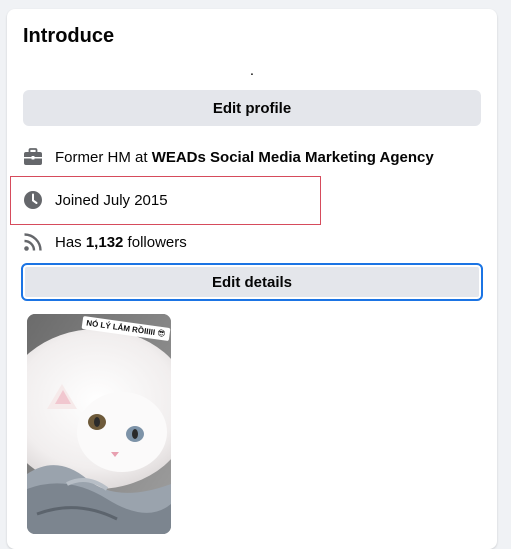 The height and width of the screenshot is (549, 511). I want to click on work-prefix: Former HM at, so click(103, 157).